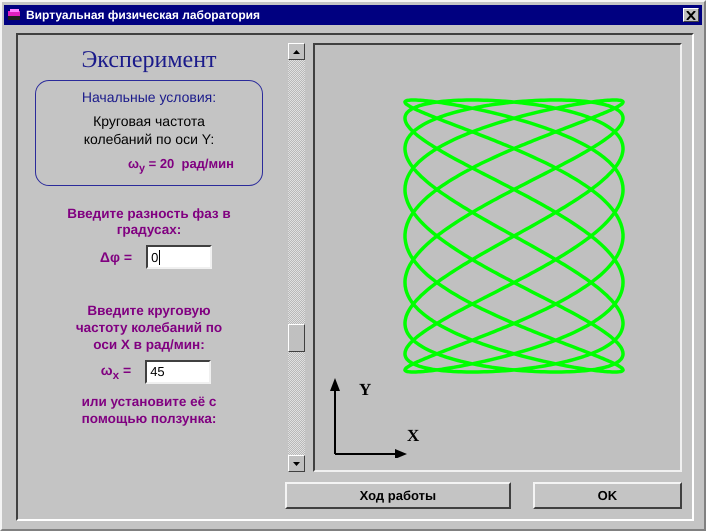 The width and height of the screenshot is (706, 531). What do you see at coordinates (178, 372) in the screenshot?
I see `x-frequency-input: 45` at bounding box center [178, 372].